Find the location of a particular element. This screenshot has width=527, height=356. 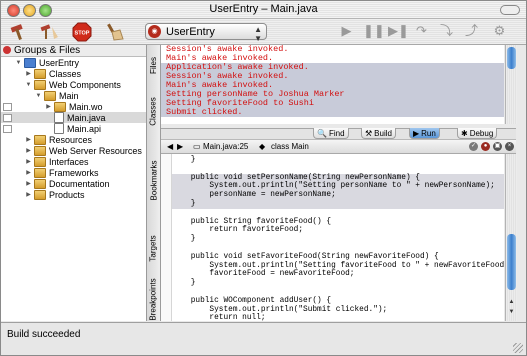

file-popup-chevron-icon: ◆ is located at coordinates (262, 146).